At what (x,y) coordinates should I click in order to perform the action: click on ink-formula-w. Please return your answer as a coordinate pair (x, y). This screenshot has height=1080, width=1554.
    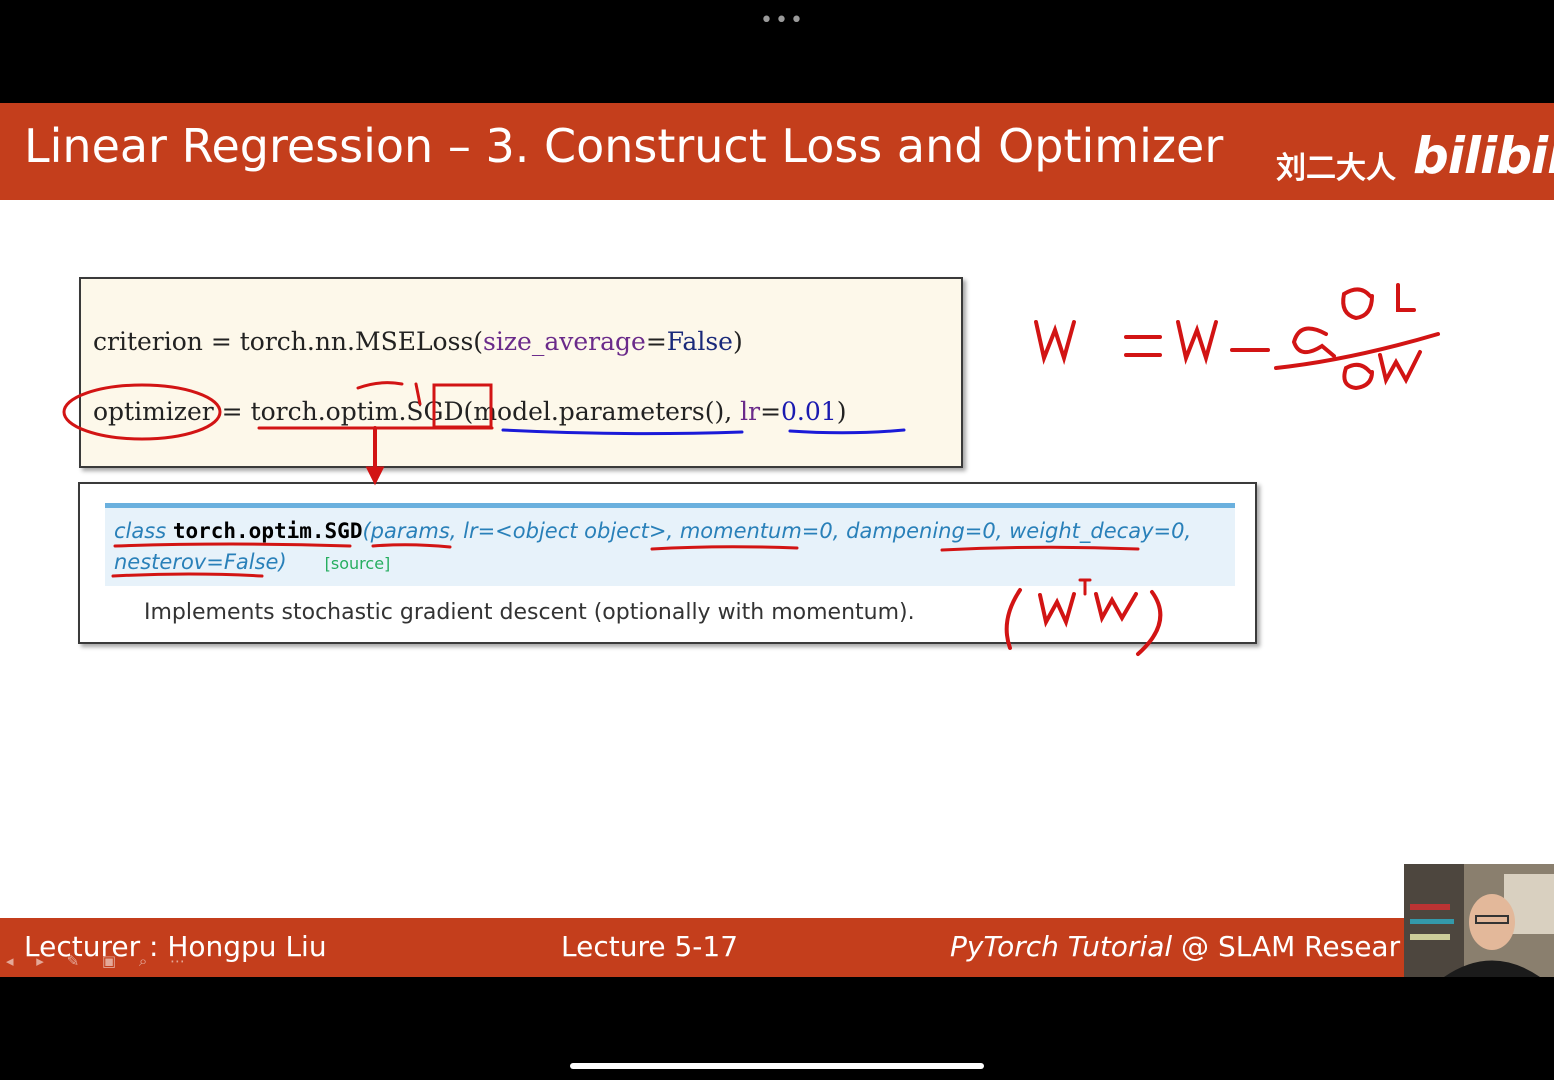
    Looking at the image, I should click on (1055, 342).